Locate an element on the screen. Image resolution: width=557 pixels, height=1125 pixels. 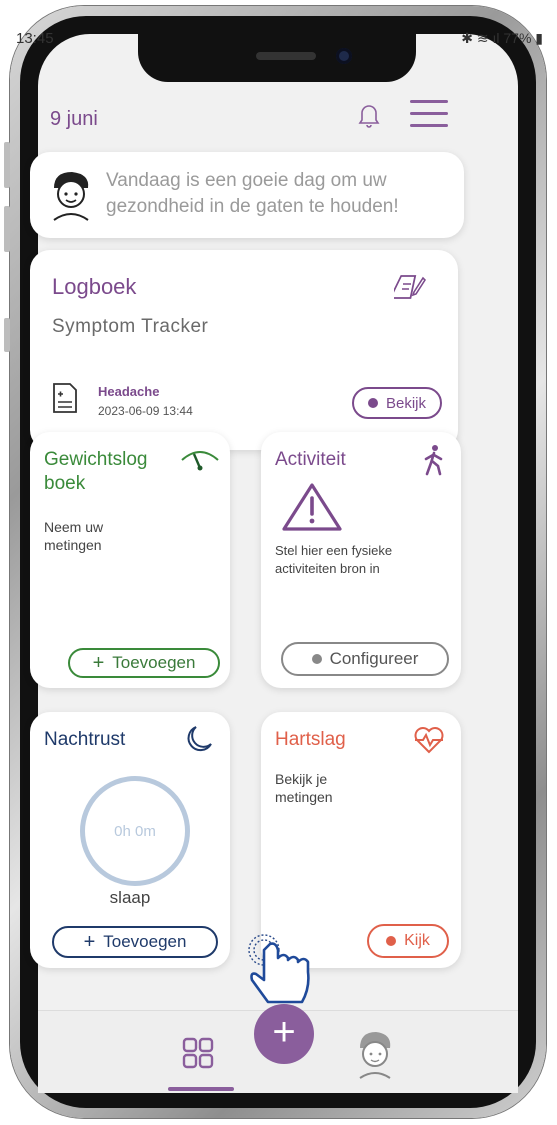
bell-icon is located at coordinates (369, 115).